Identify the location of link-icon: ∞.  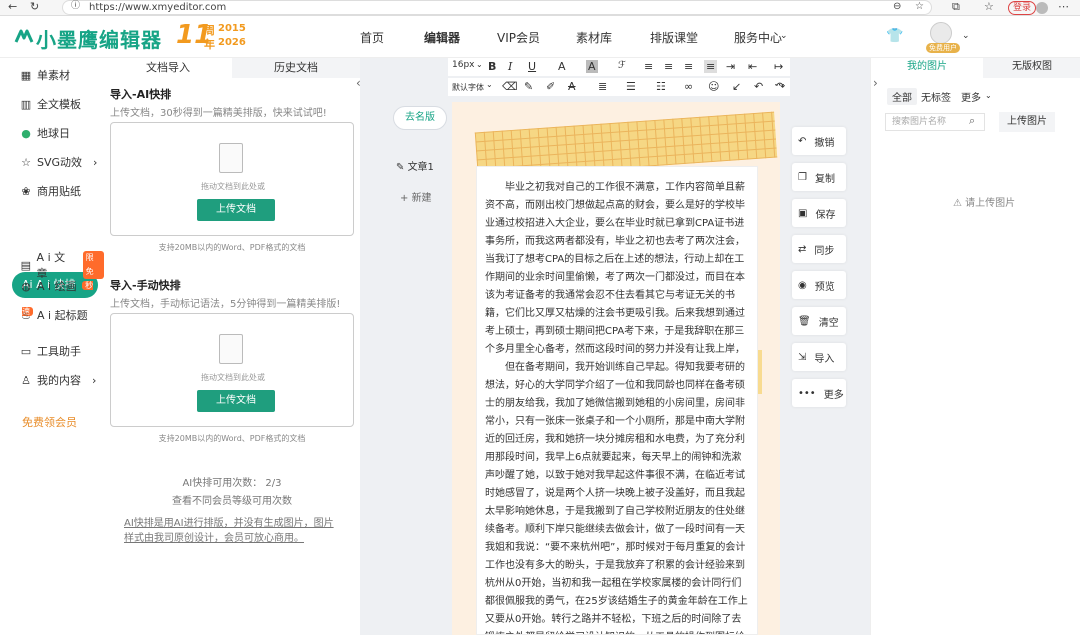
(688, 86).